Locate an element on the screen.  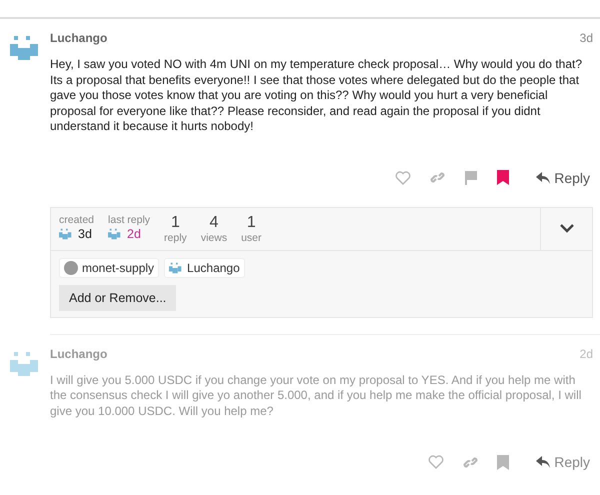
post-date: 3d is located at coordinates (586, 38).